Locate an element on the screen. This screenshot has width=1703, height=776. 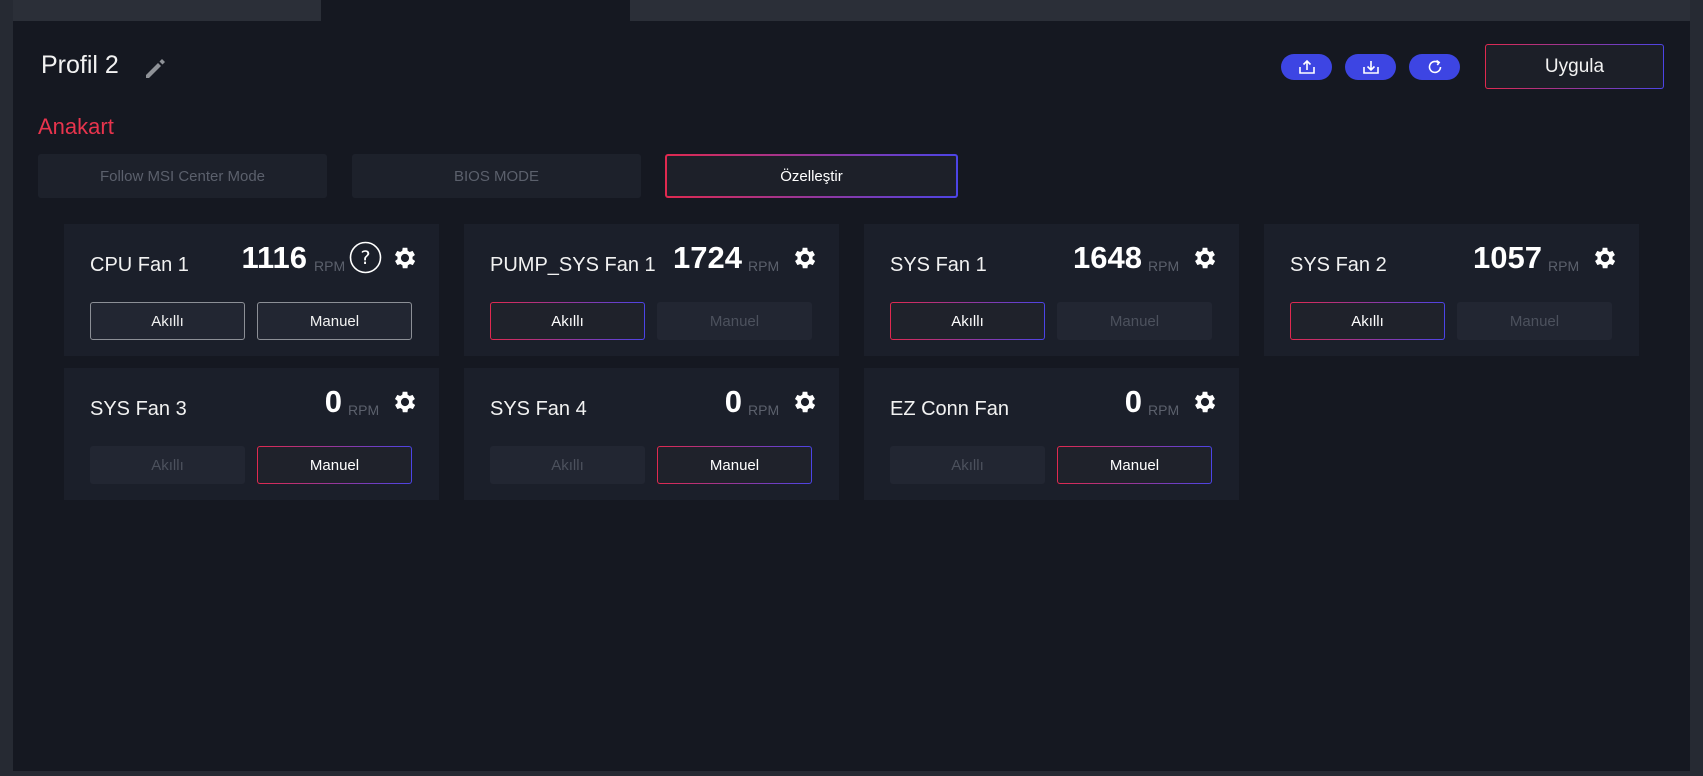
fan-rpm: 1648 is located at coordinates (1107, 257).